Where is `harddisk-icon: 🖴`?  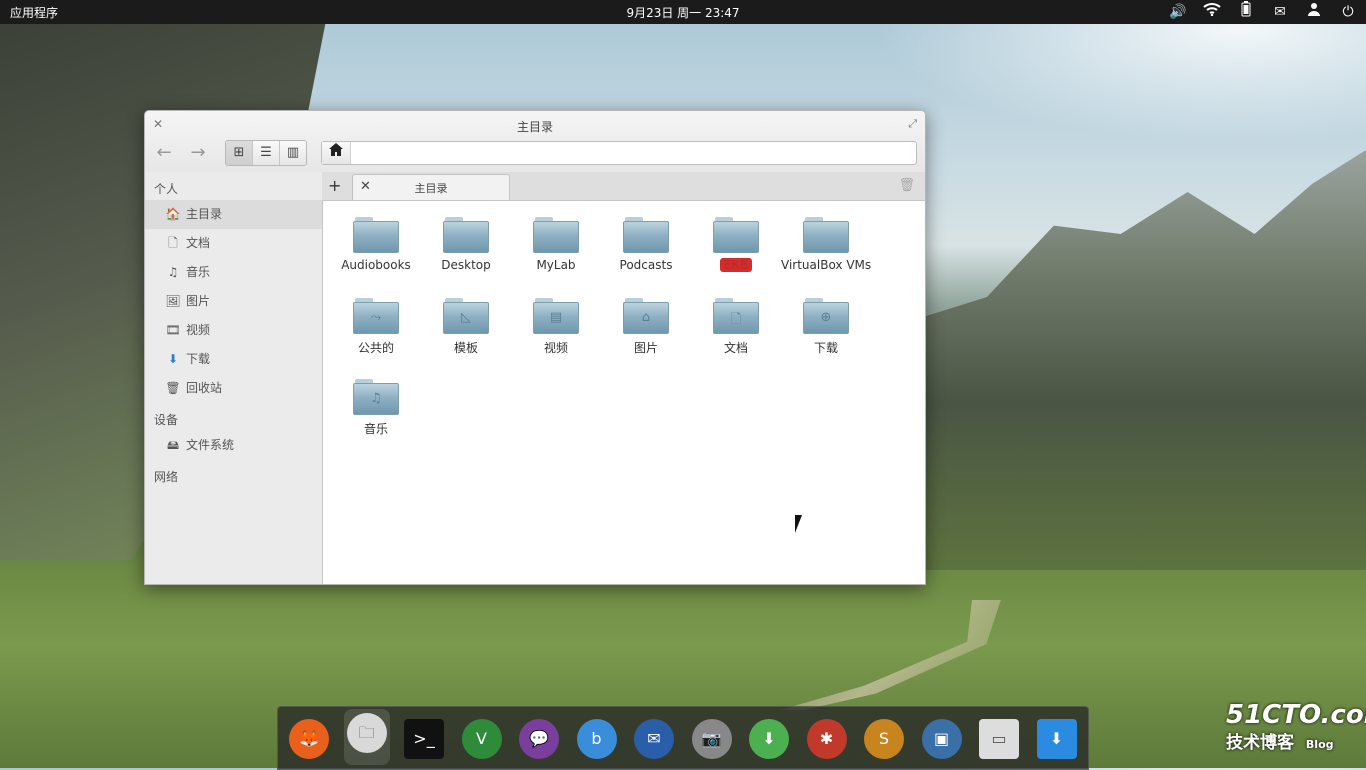 harddisk-icon: 🖴 is located at coordinates (173, 445).